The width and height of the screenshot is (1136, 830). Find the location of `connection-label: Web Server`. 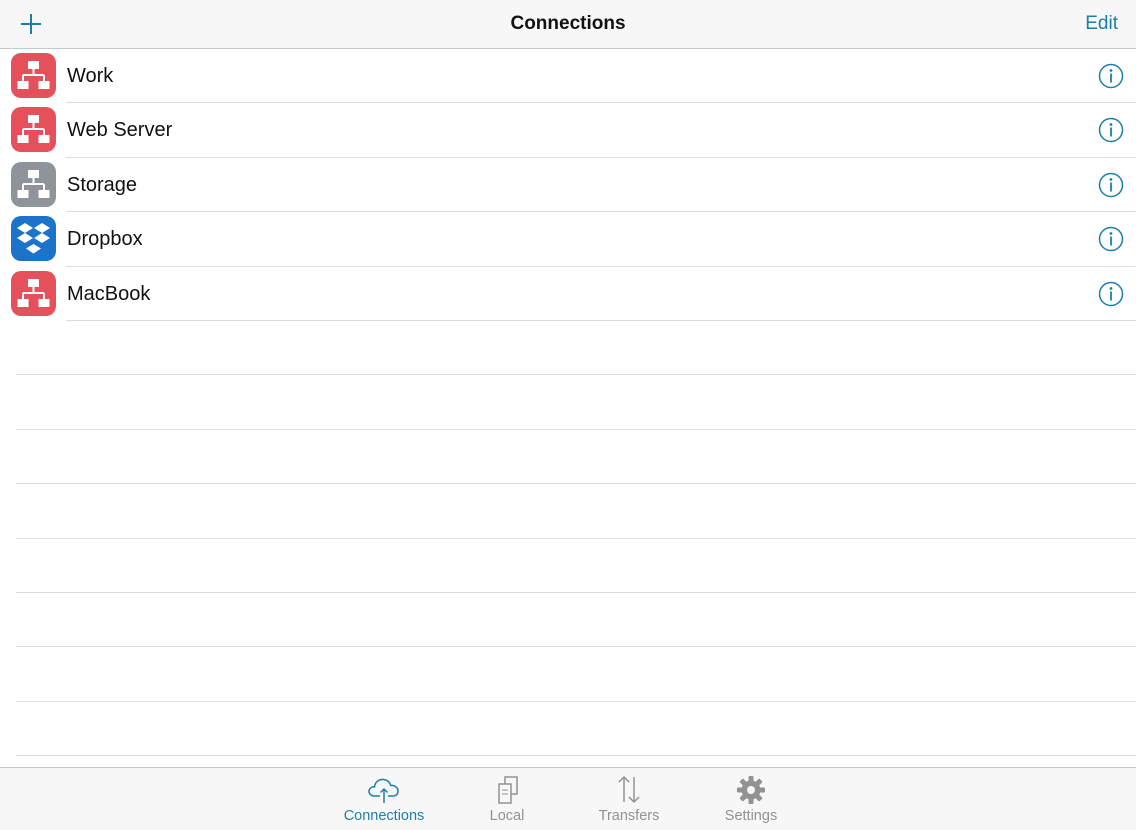

connection-label: Web Server is located at coordinates (120, 130).